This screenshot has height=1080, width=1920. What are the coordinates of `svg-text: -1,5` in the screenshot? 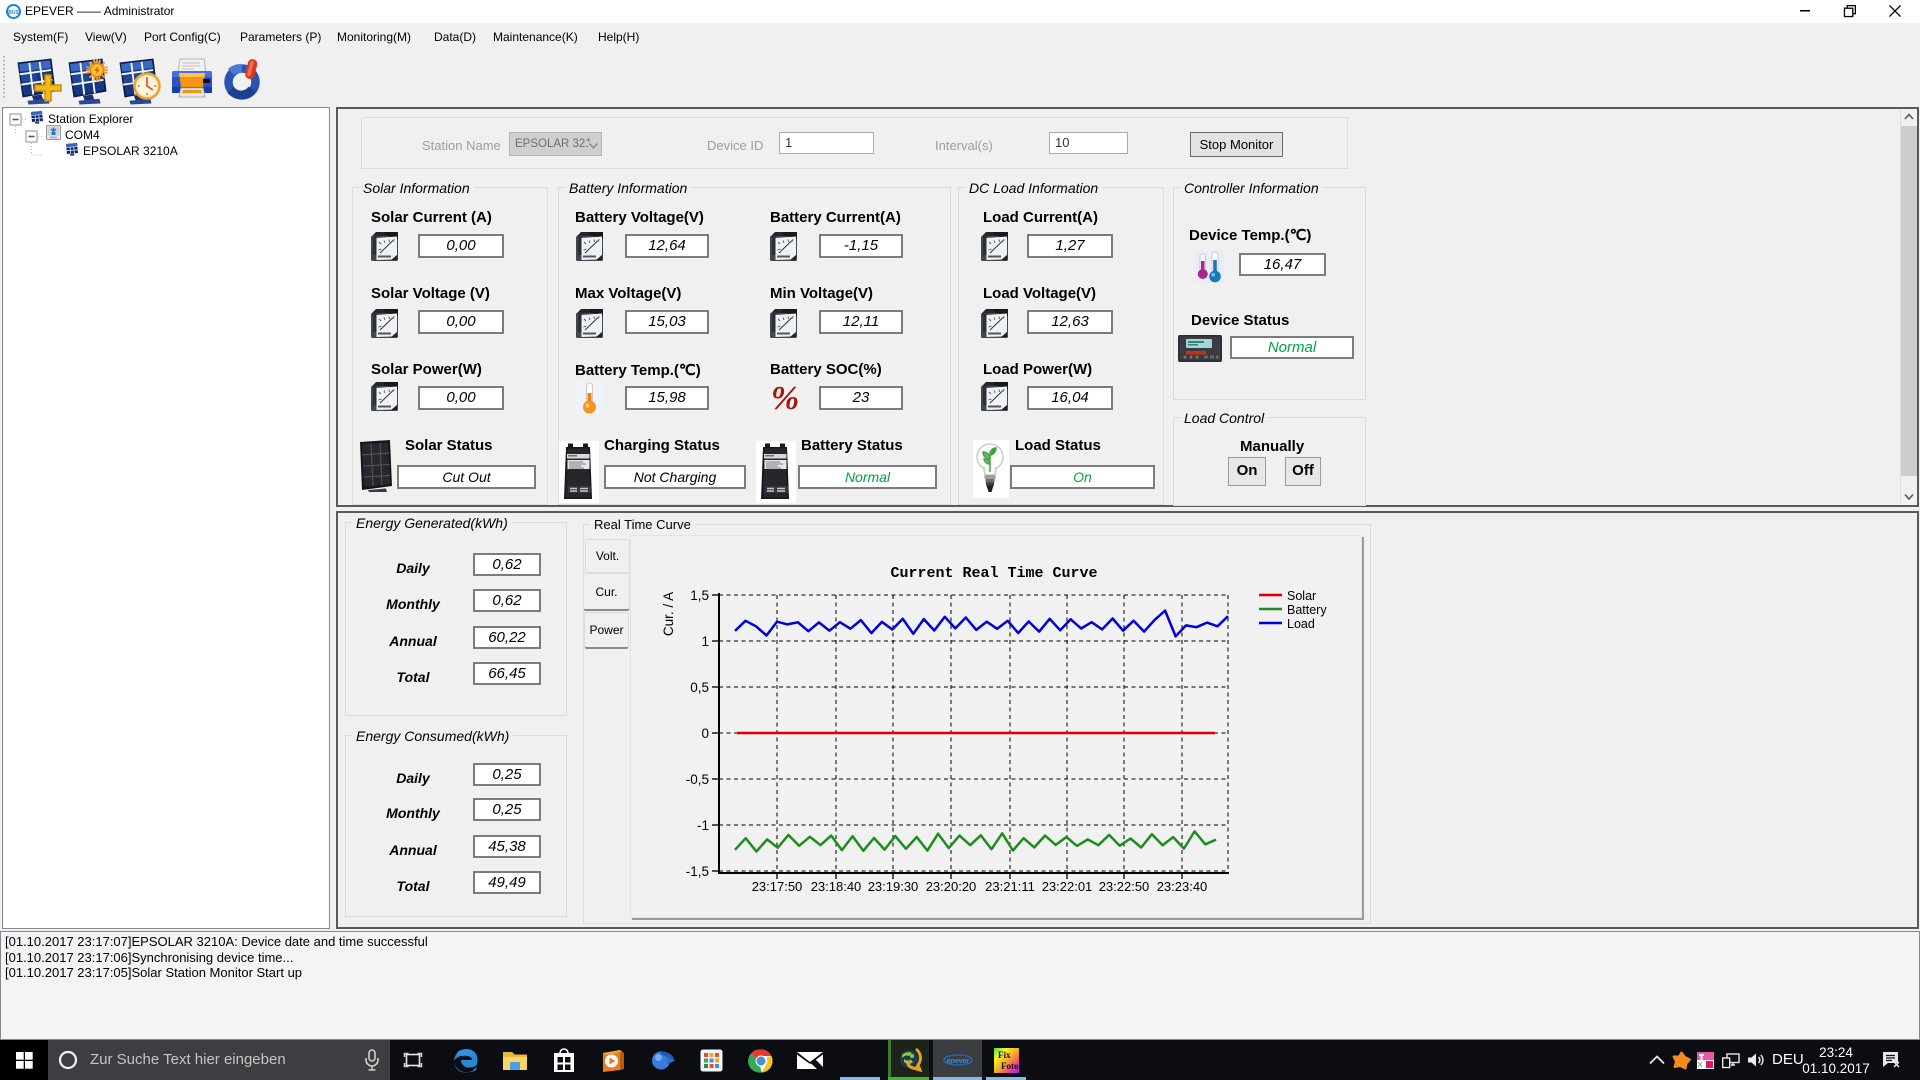 It's located at (697, 871).